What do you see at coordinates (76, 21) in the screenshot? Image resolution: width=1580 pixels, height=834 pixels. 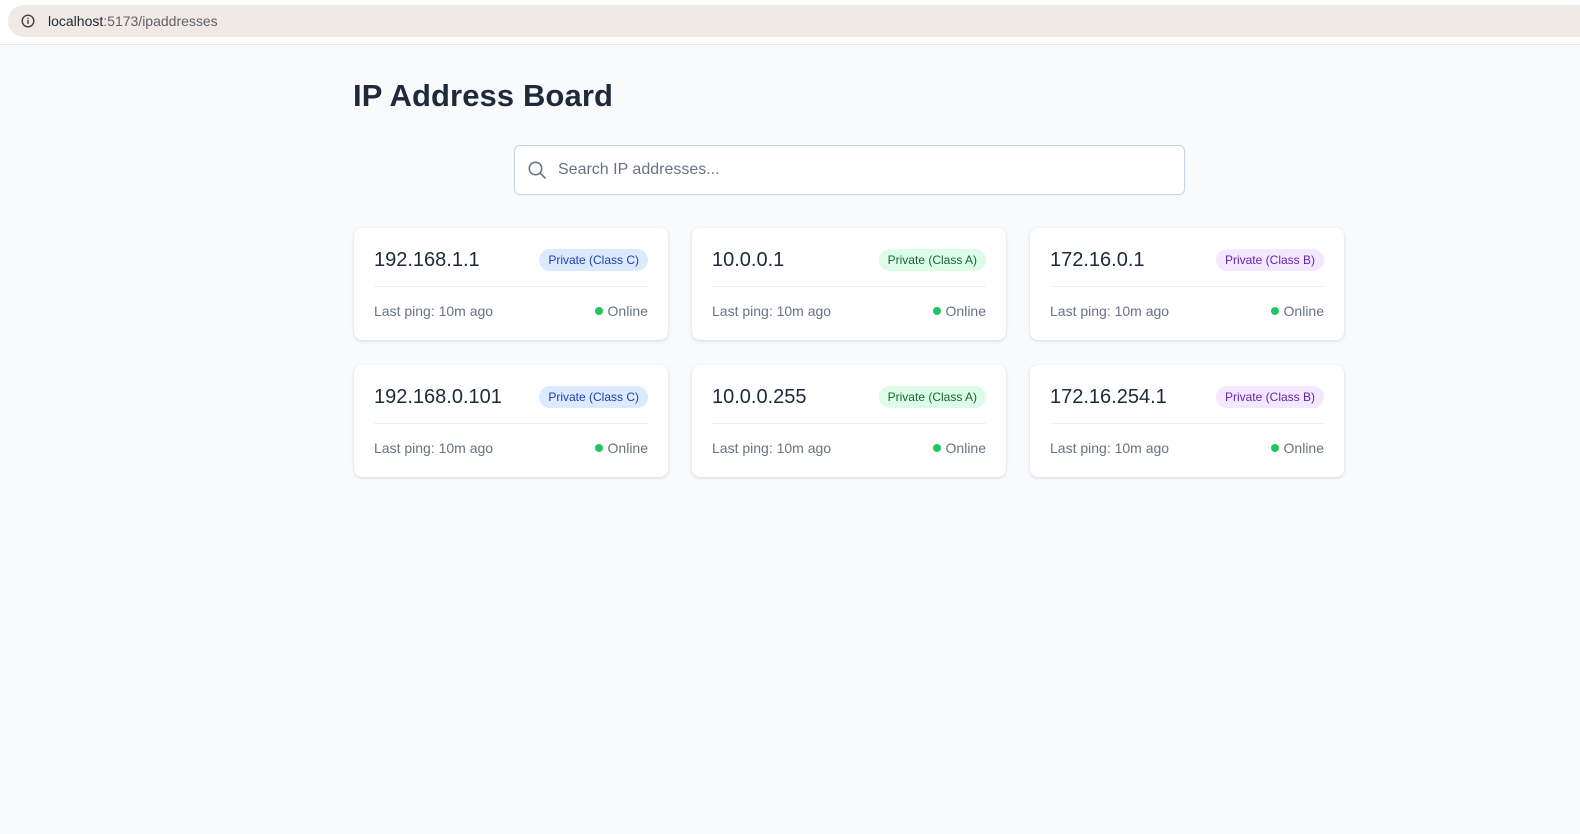 I see `url-host: localhost` at bounding box center [76, 21].